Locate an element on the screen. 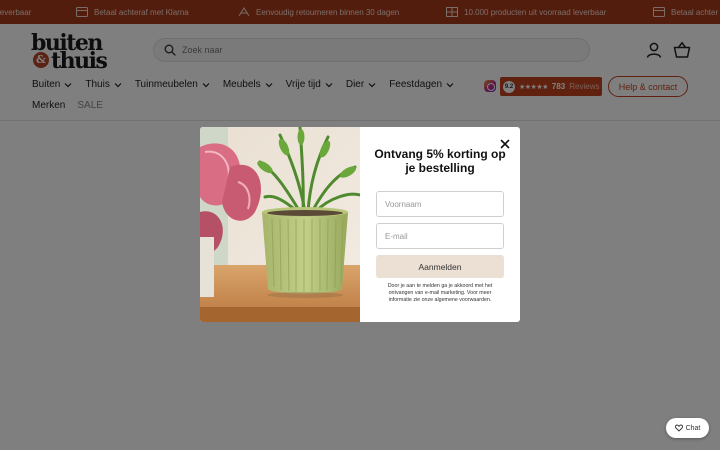 This screenshot has width=720, height=450. popup-title: Ontvang 5% korting op je bestelling is located at coordinates (440, 161).